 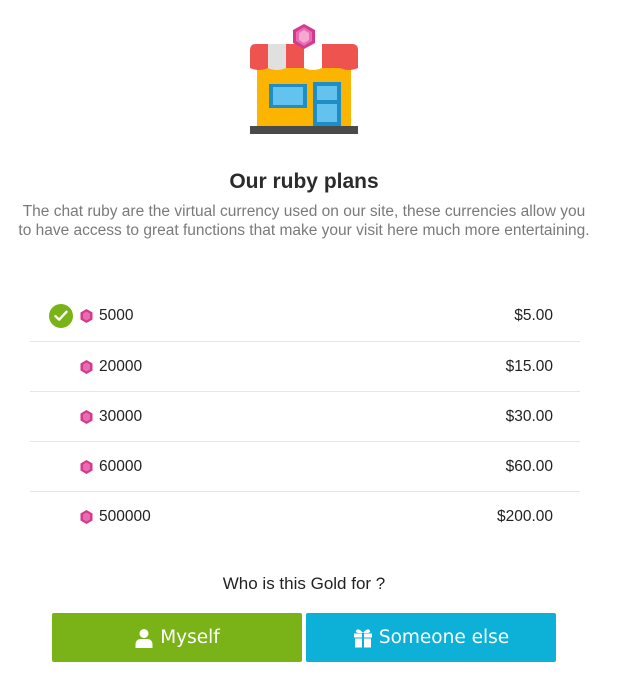 What do you see at coordinates (529, 416) in the screenshot?
I see `plan-price: $30.00` at bounding box center [529, 416].